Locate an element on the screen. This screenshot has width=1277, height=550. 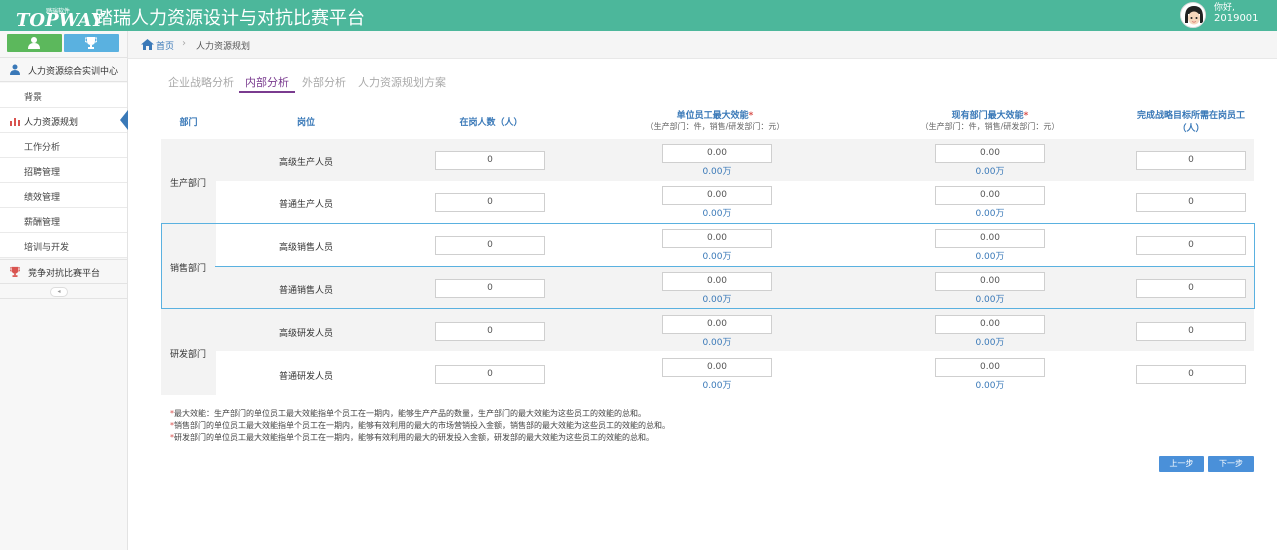
prev-button: 上一步 is located at coordinates (1181, 464).